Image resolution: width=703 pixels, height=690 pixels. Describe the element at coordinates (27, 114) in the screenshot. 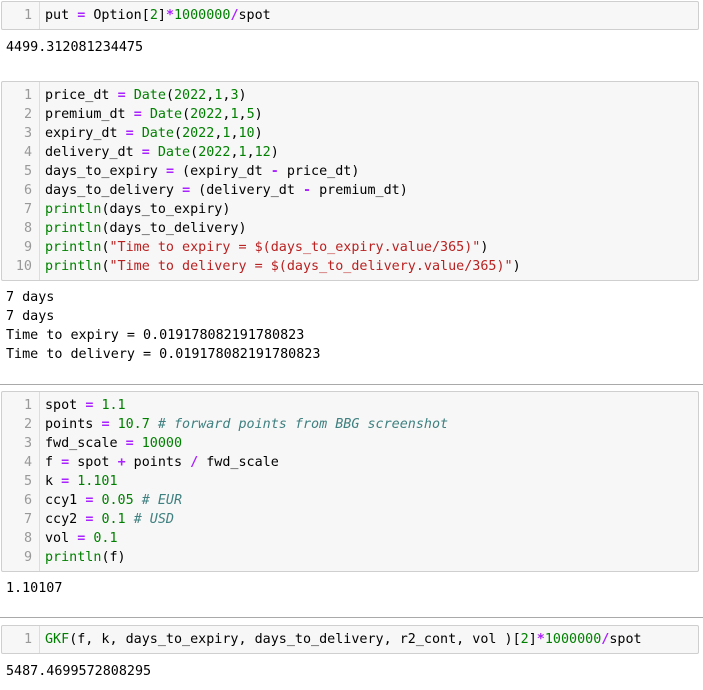

I see `line-number: 2` at that location.